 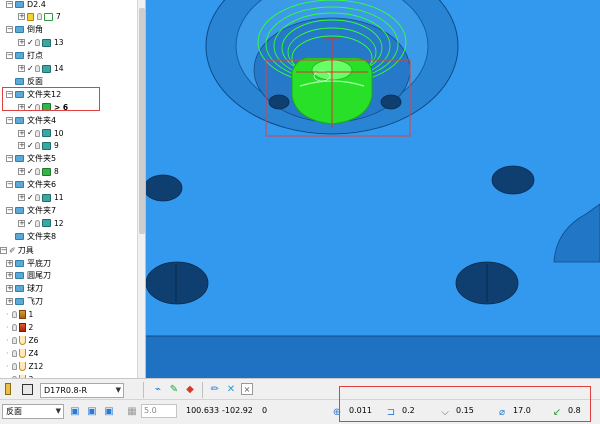 What do you see at coordinates (17, 250) in the screenshot?
I see `tools-root: − ✐ 刀具` at bounding box center [17, 250].